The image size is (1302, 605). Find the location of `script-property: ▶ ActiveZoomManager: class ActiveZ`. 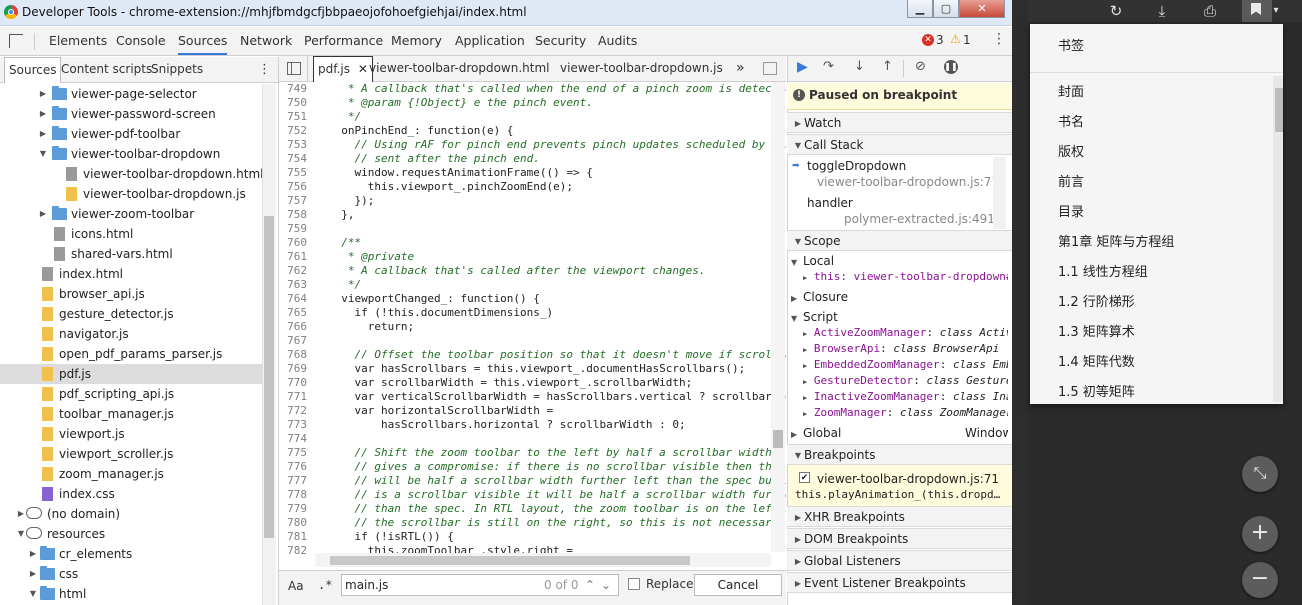

script-property: ▶ ActiveZoomManager: class ActiveZ is located at coordinates (905, 333).